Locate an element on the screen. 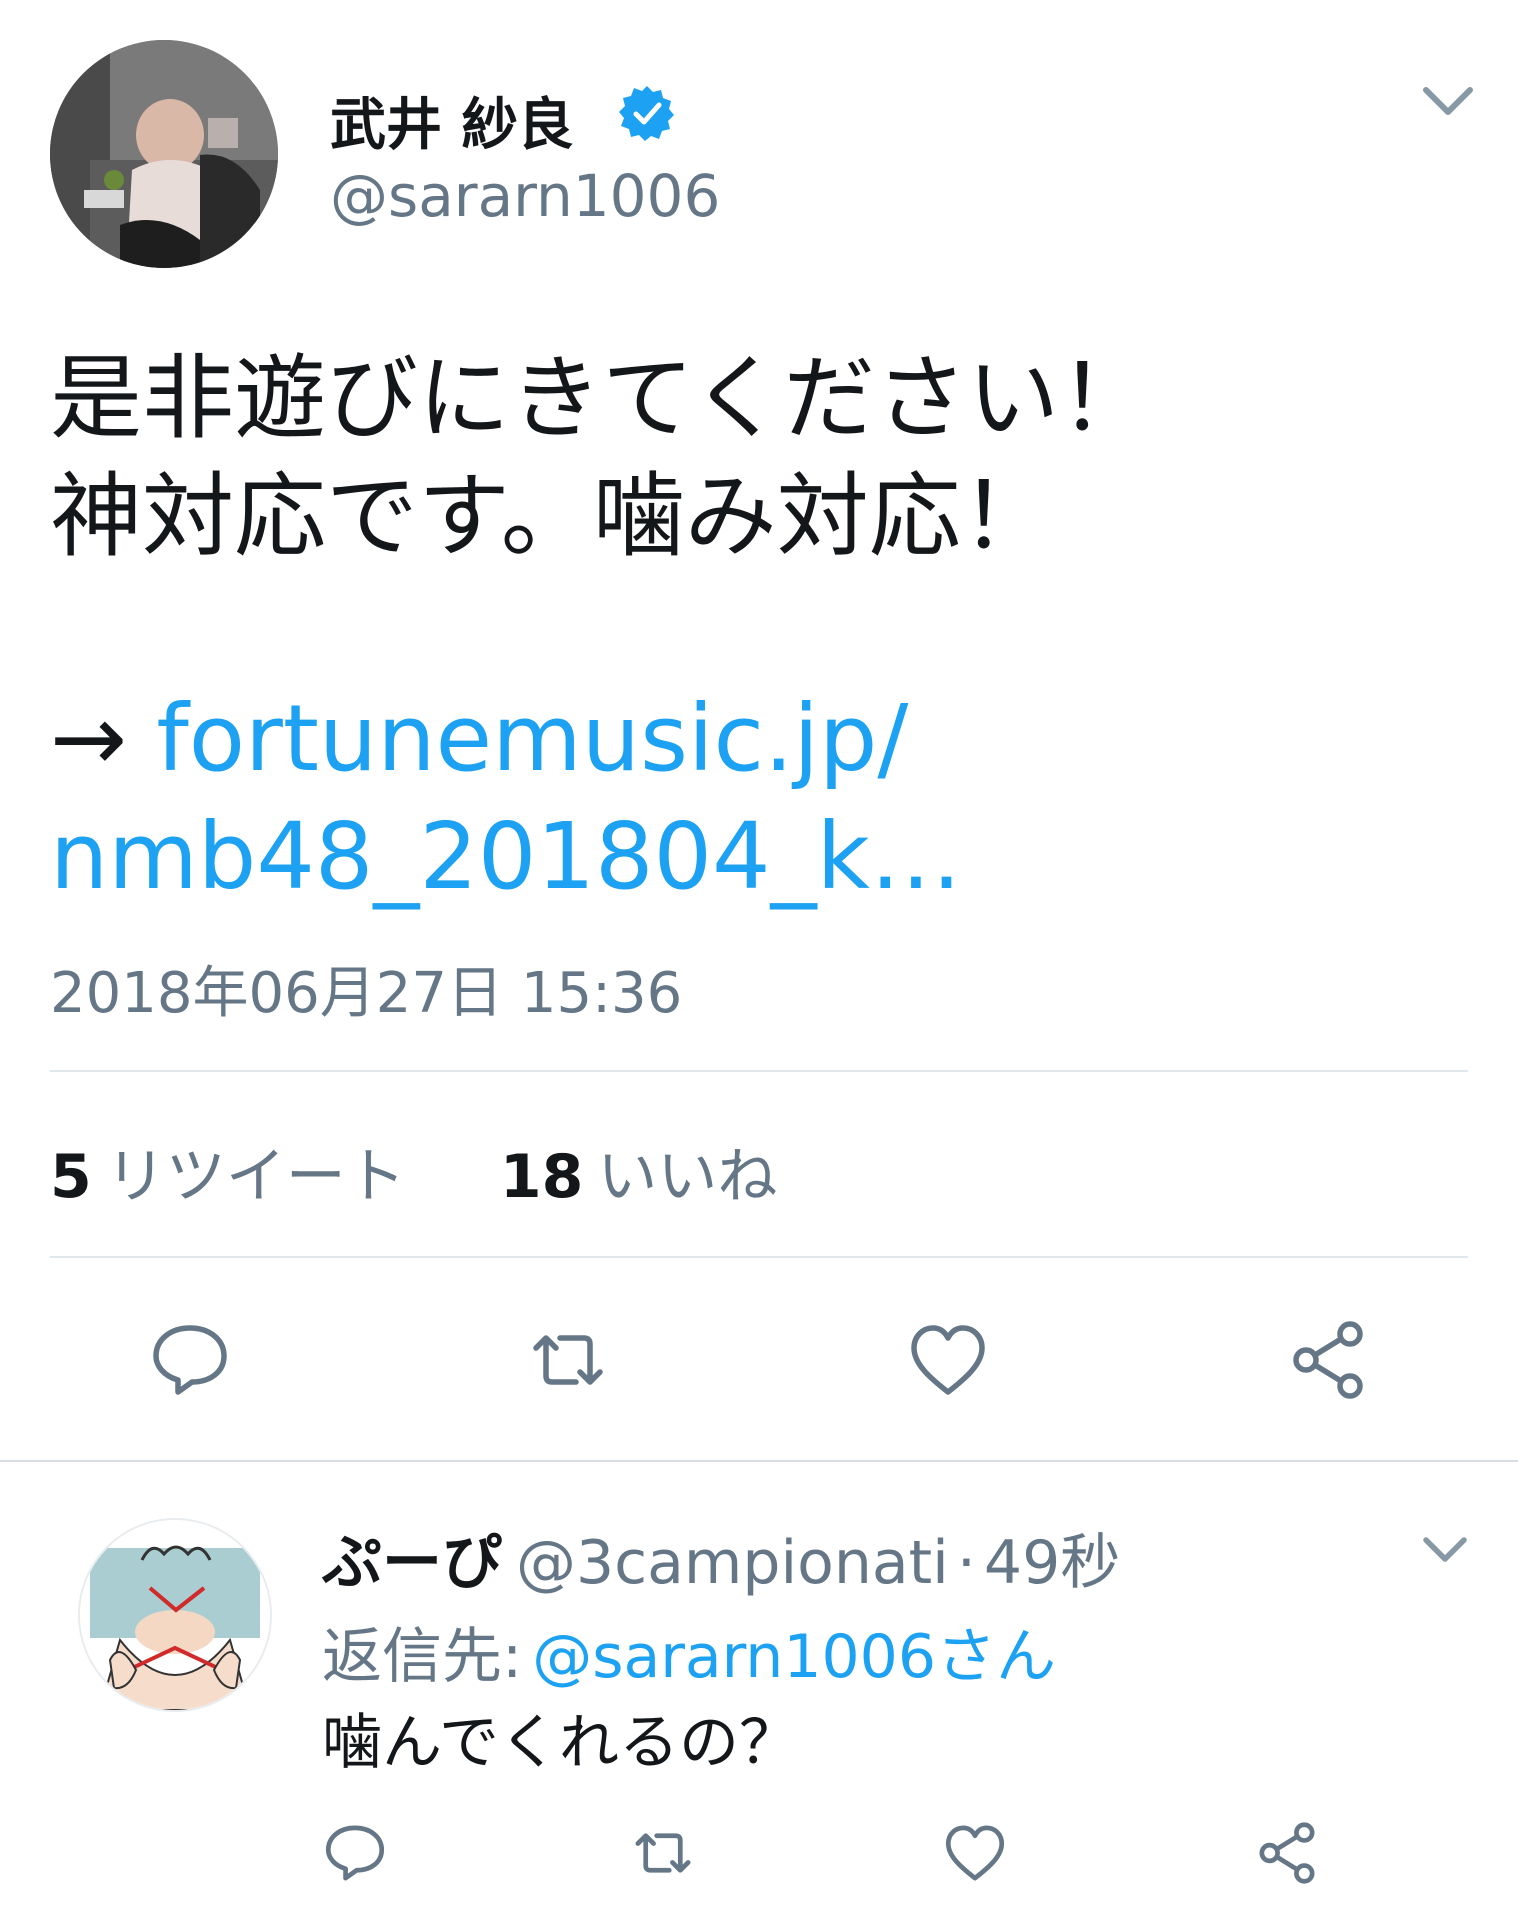 The image size is (1518, 1920). reply-to-label: 返信先: is located at coordinates (422, 1657).